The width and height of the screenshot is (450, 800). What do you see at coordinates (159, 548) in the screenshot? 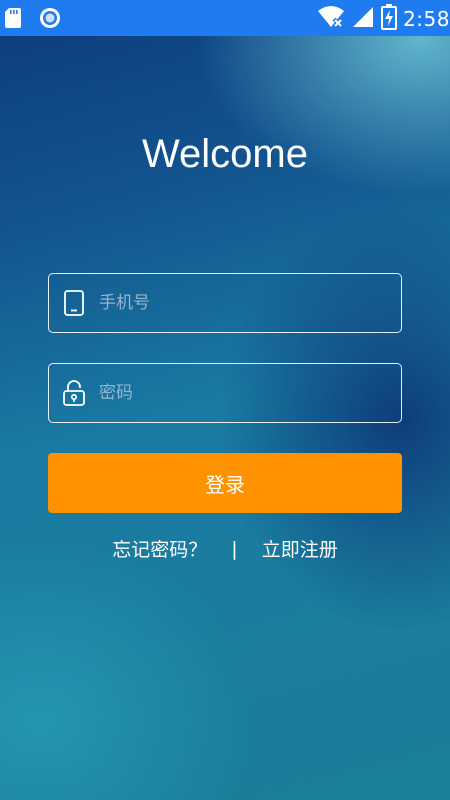
I see `forgot-password-link: 忘记密码？` at bounding box center [159, 548].